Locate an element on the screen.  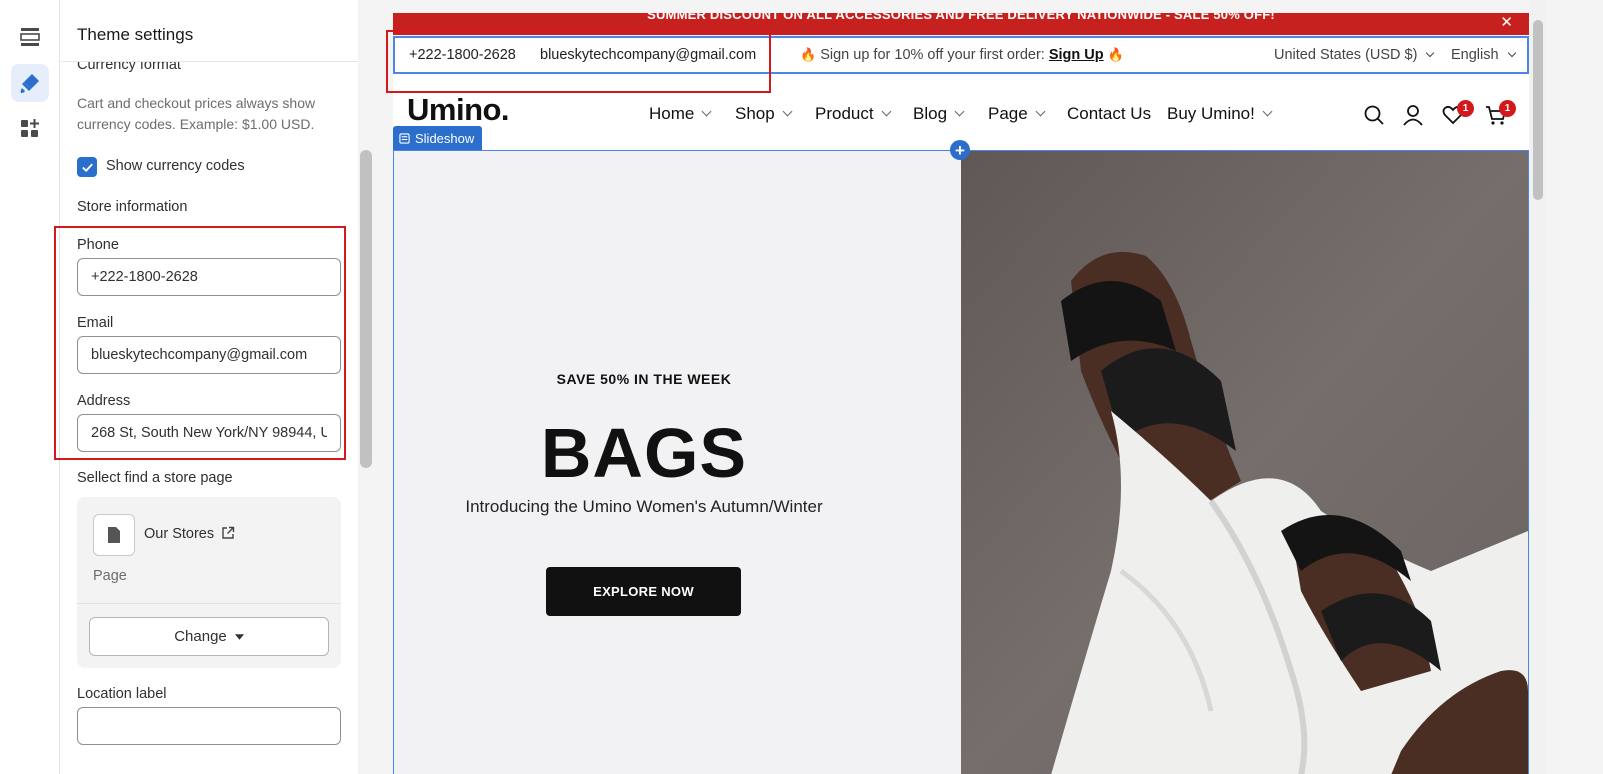
phone-label: Phone is located at coordinates (98, 245).